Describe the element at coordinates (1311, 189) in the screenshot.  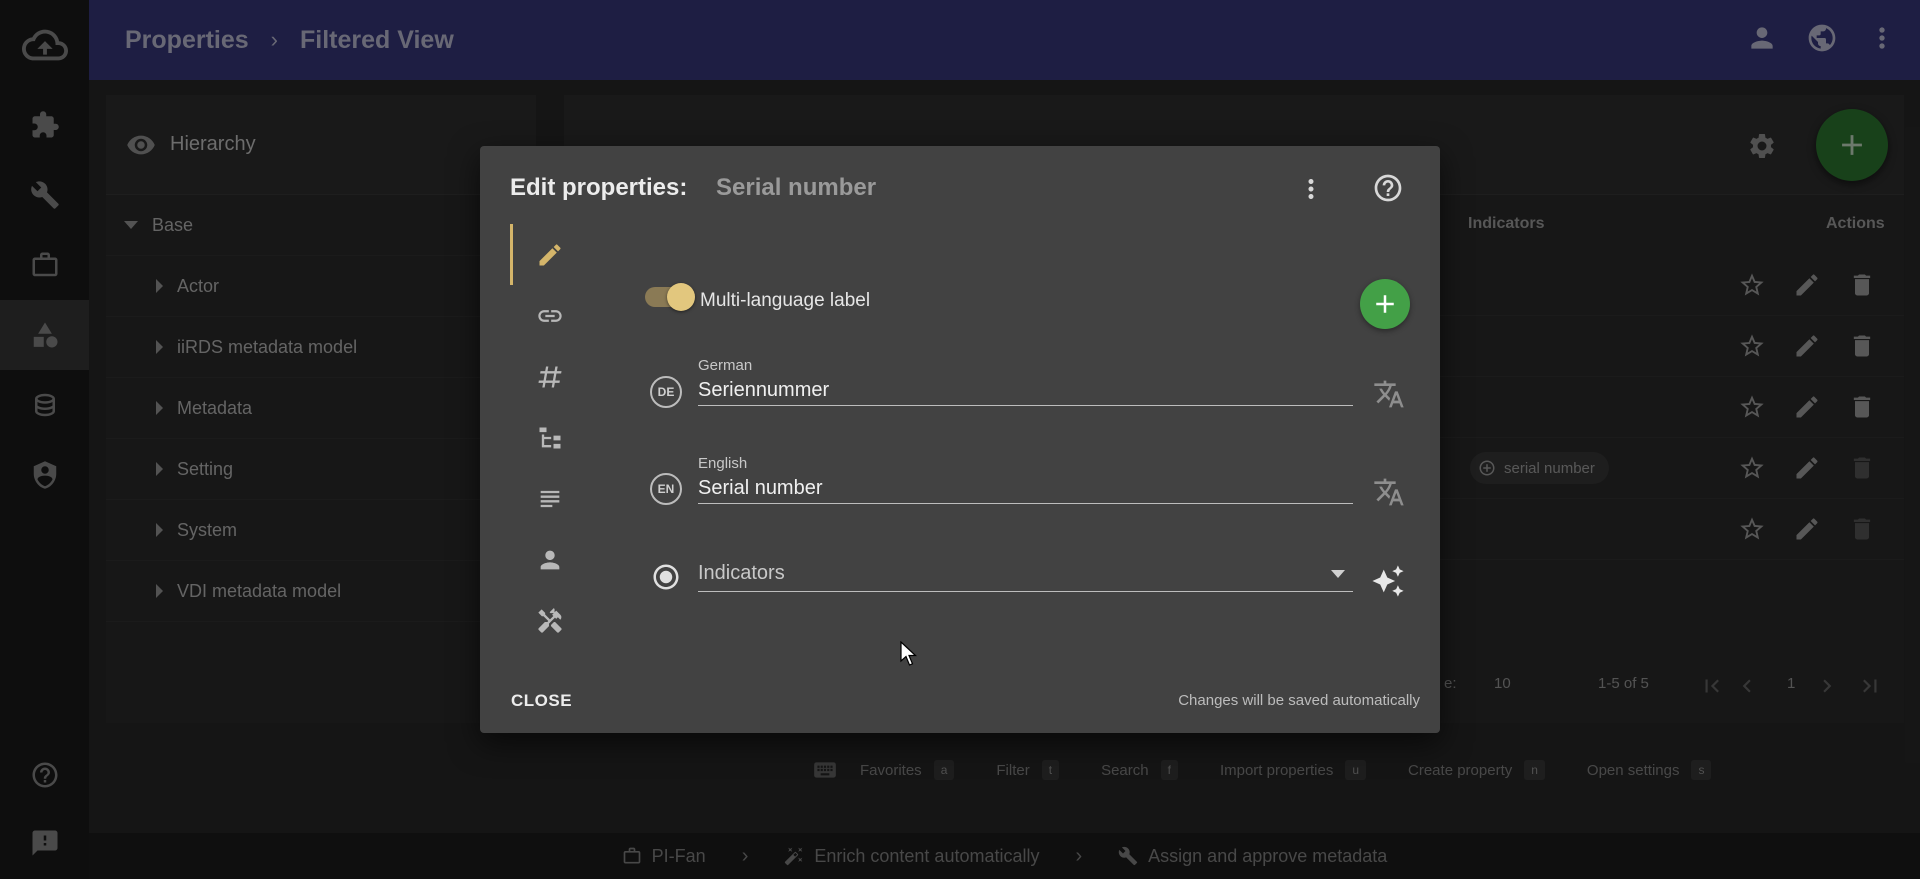
I see `more-vert-icon` at that location.